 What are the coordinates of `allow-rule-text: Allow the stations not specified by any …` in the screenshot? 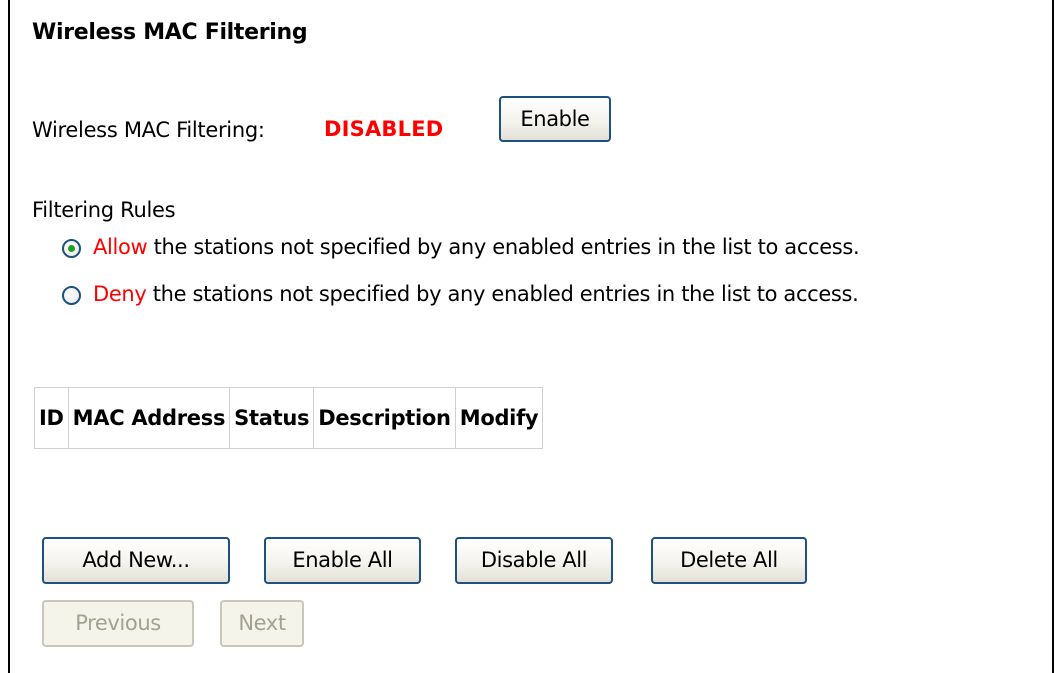 It's located at (476, 247).